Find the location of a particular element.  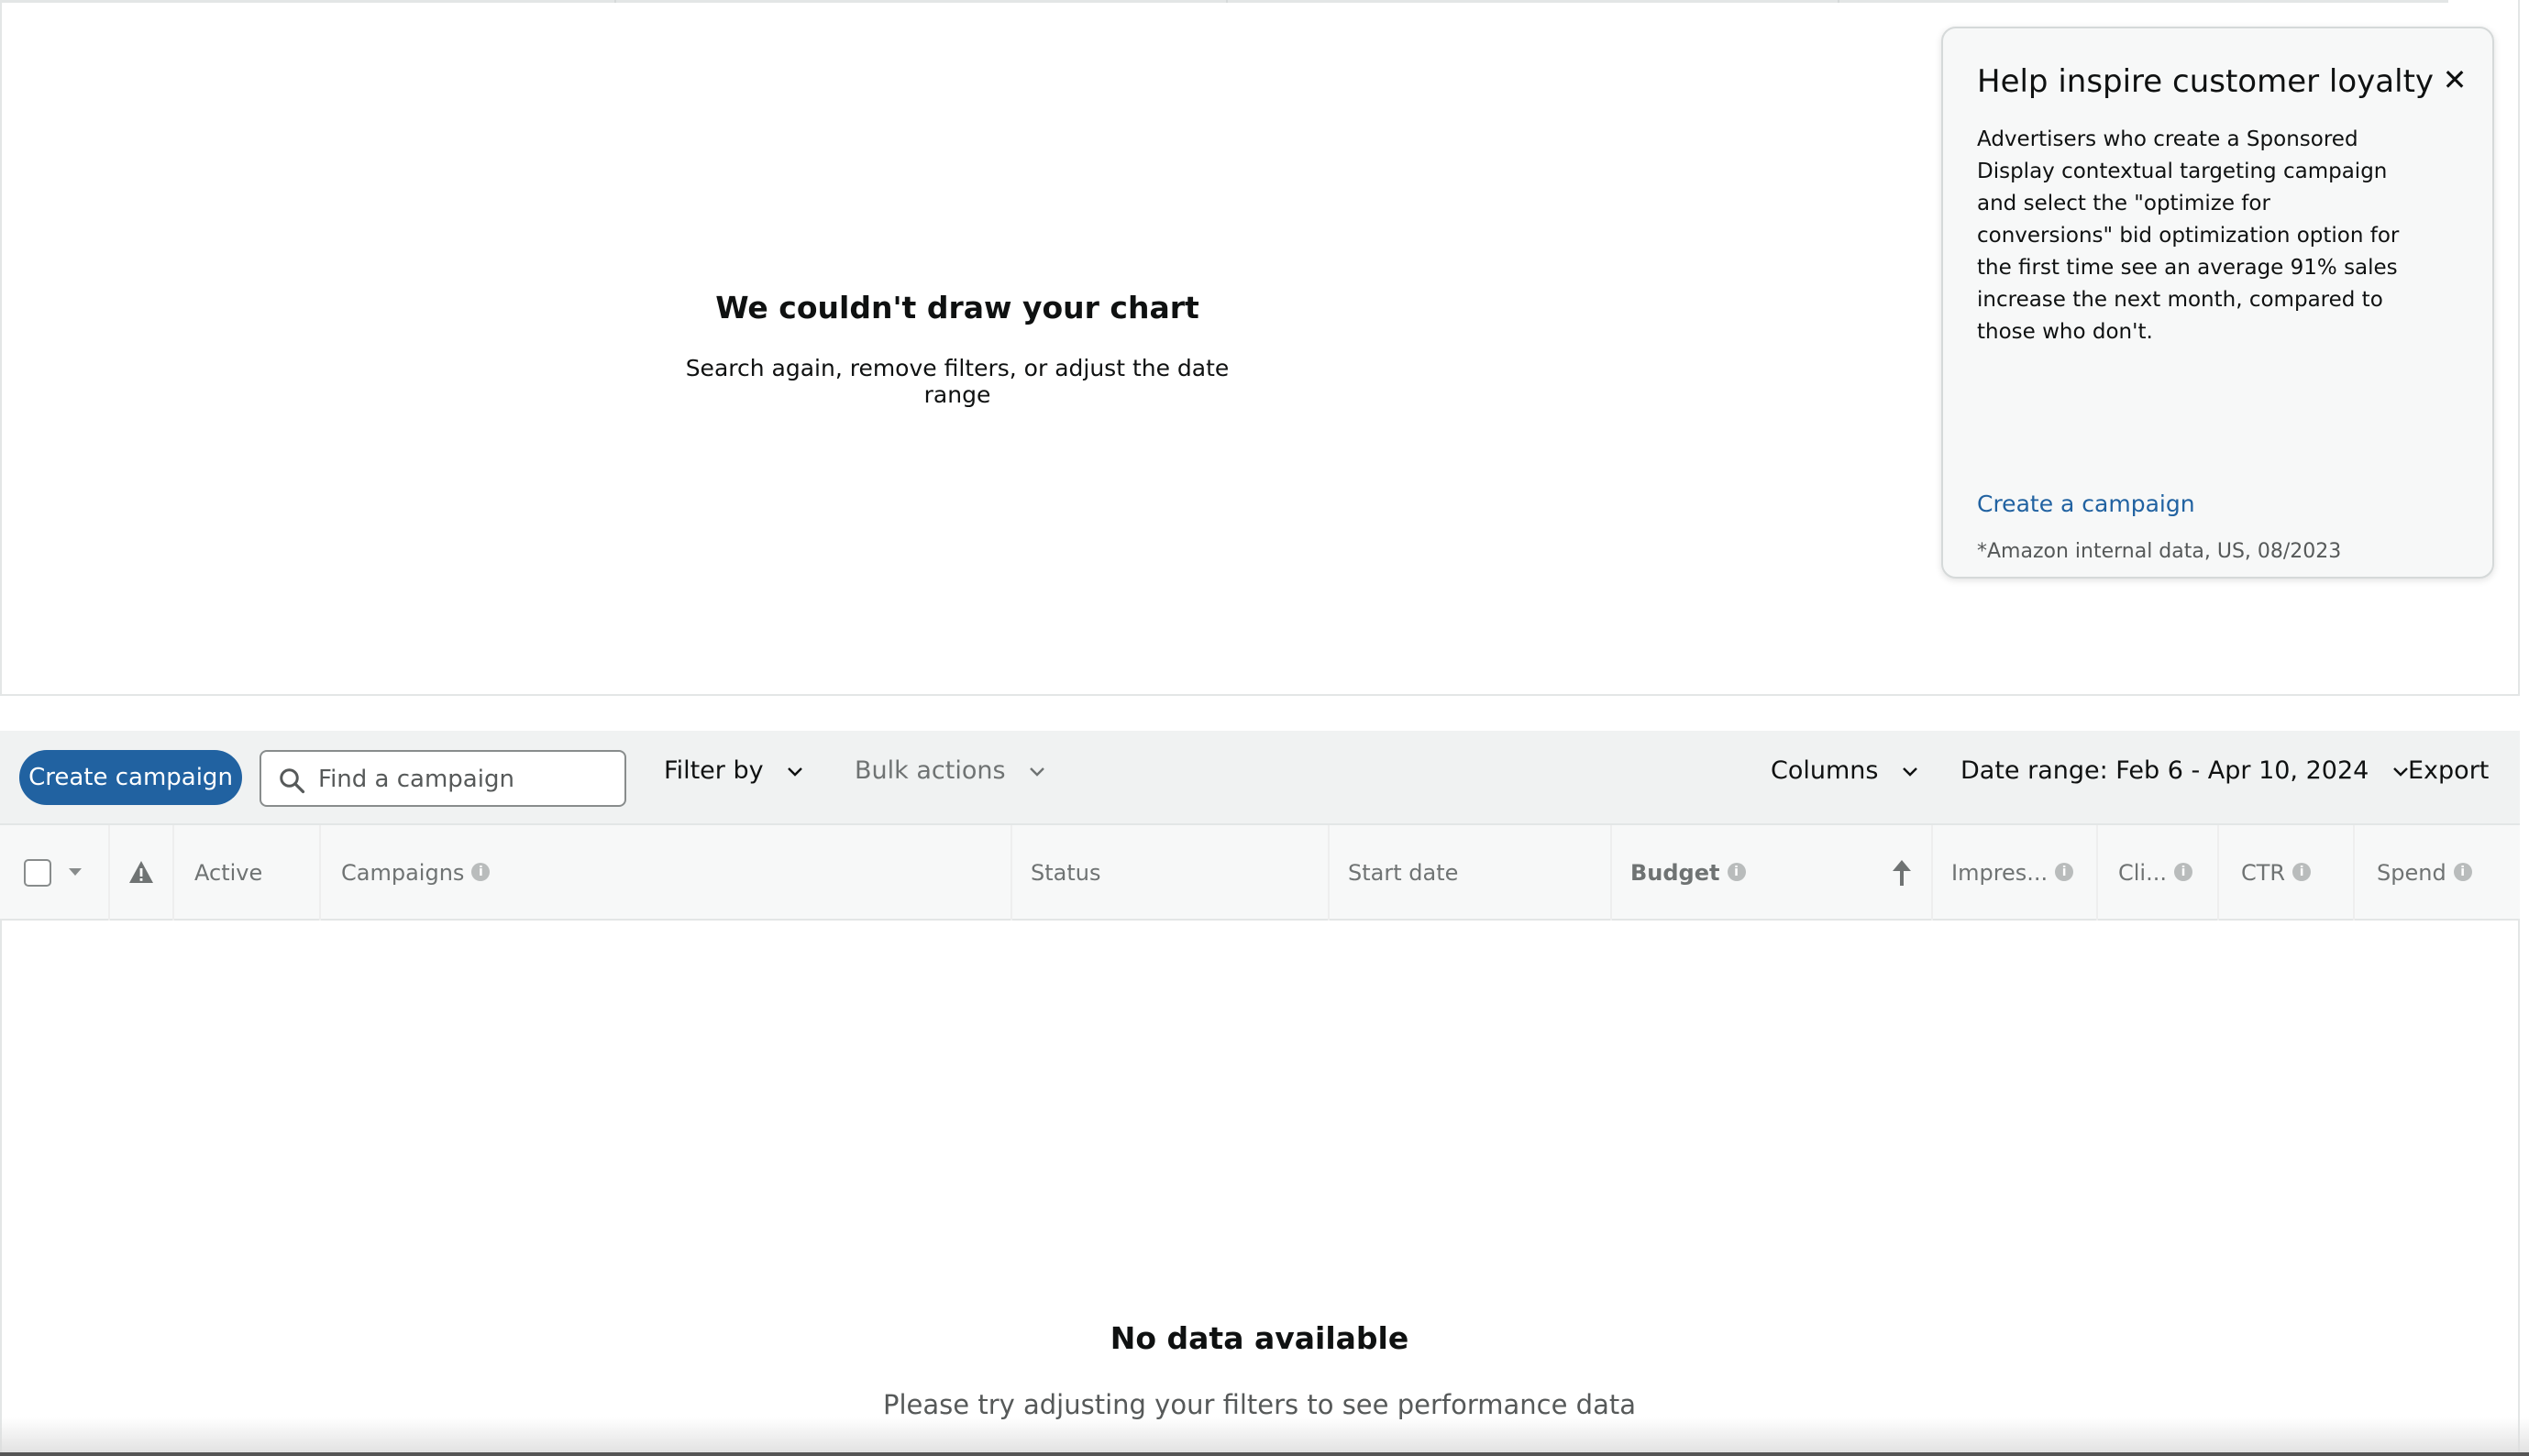

column-label-spend: Spend is located at coordinates (2411, 873).